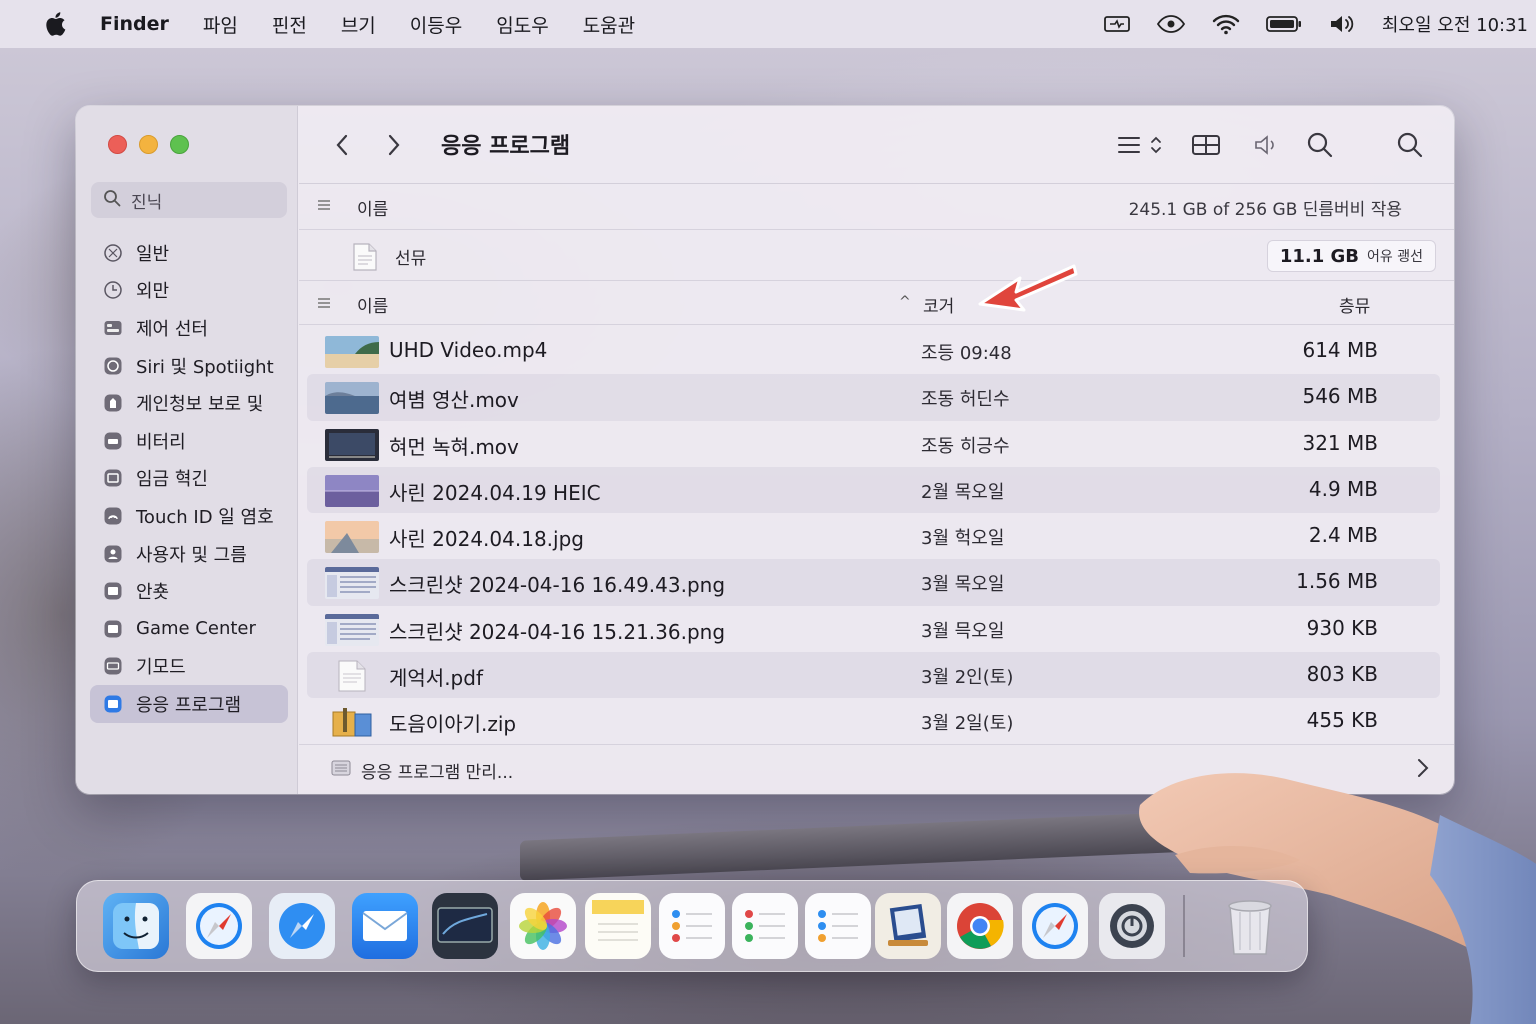  Describe the element at coordinates (153, 292) in the screenshot. I see `sidebar-item-label: 외만` at that location.